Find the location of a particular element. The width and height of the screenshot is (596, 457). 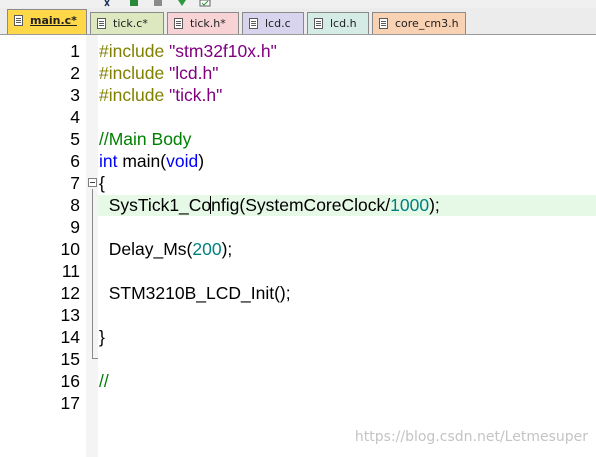

tab-label: tick.c* is located at coordinates (130, 23).